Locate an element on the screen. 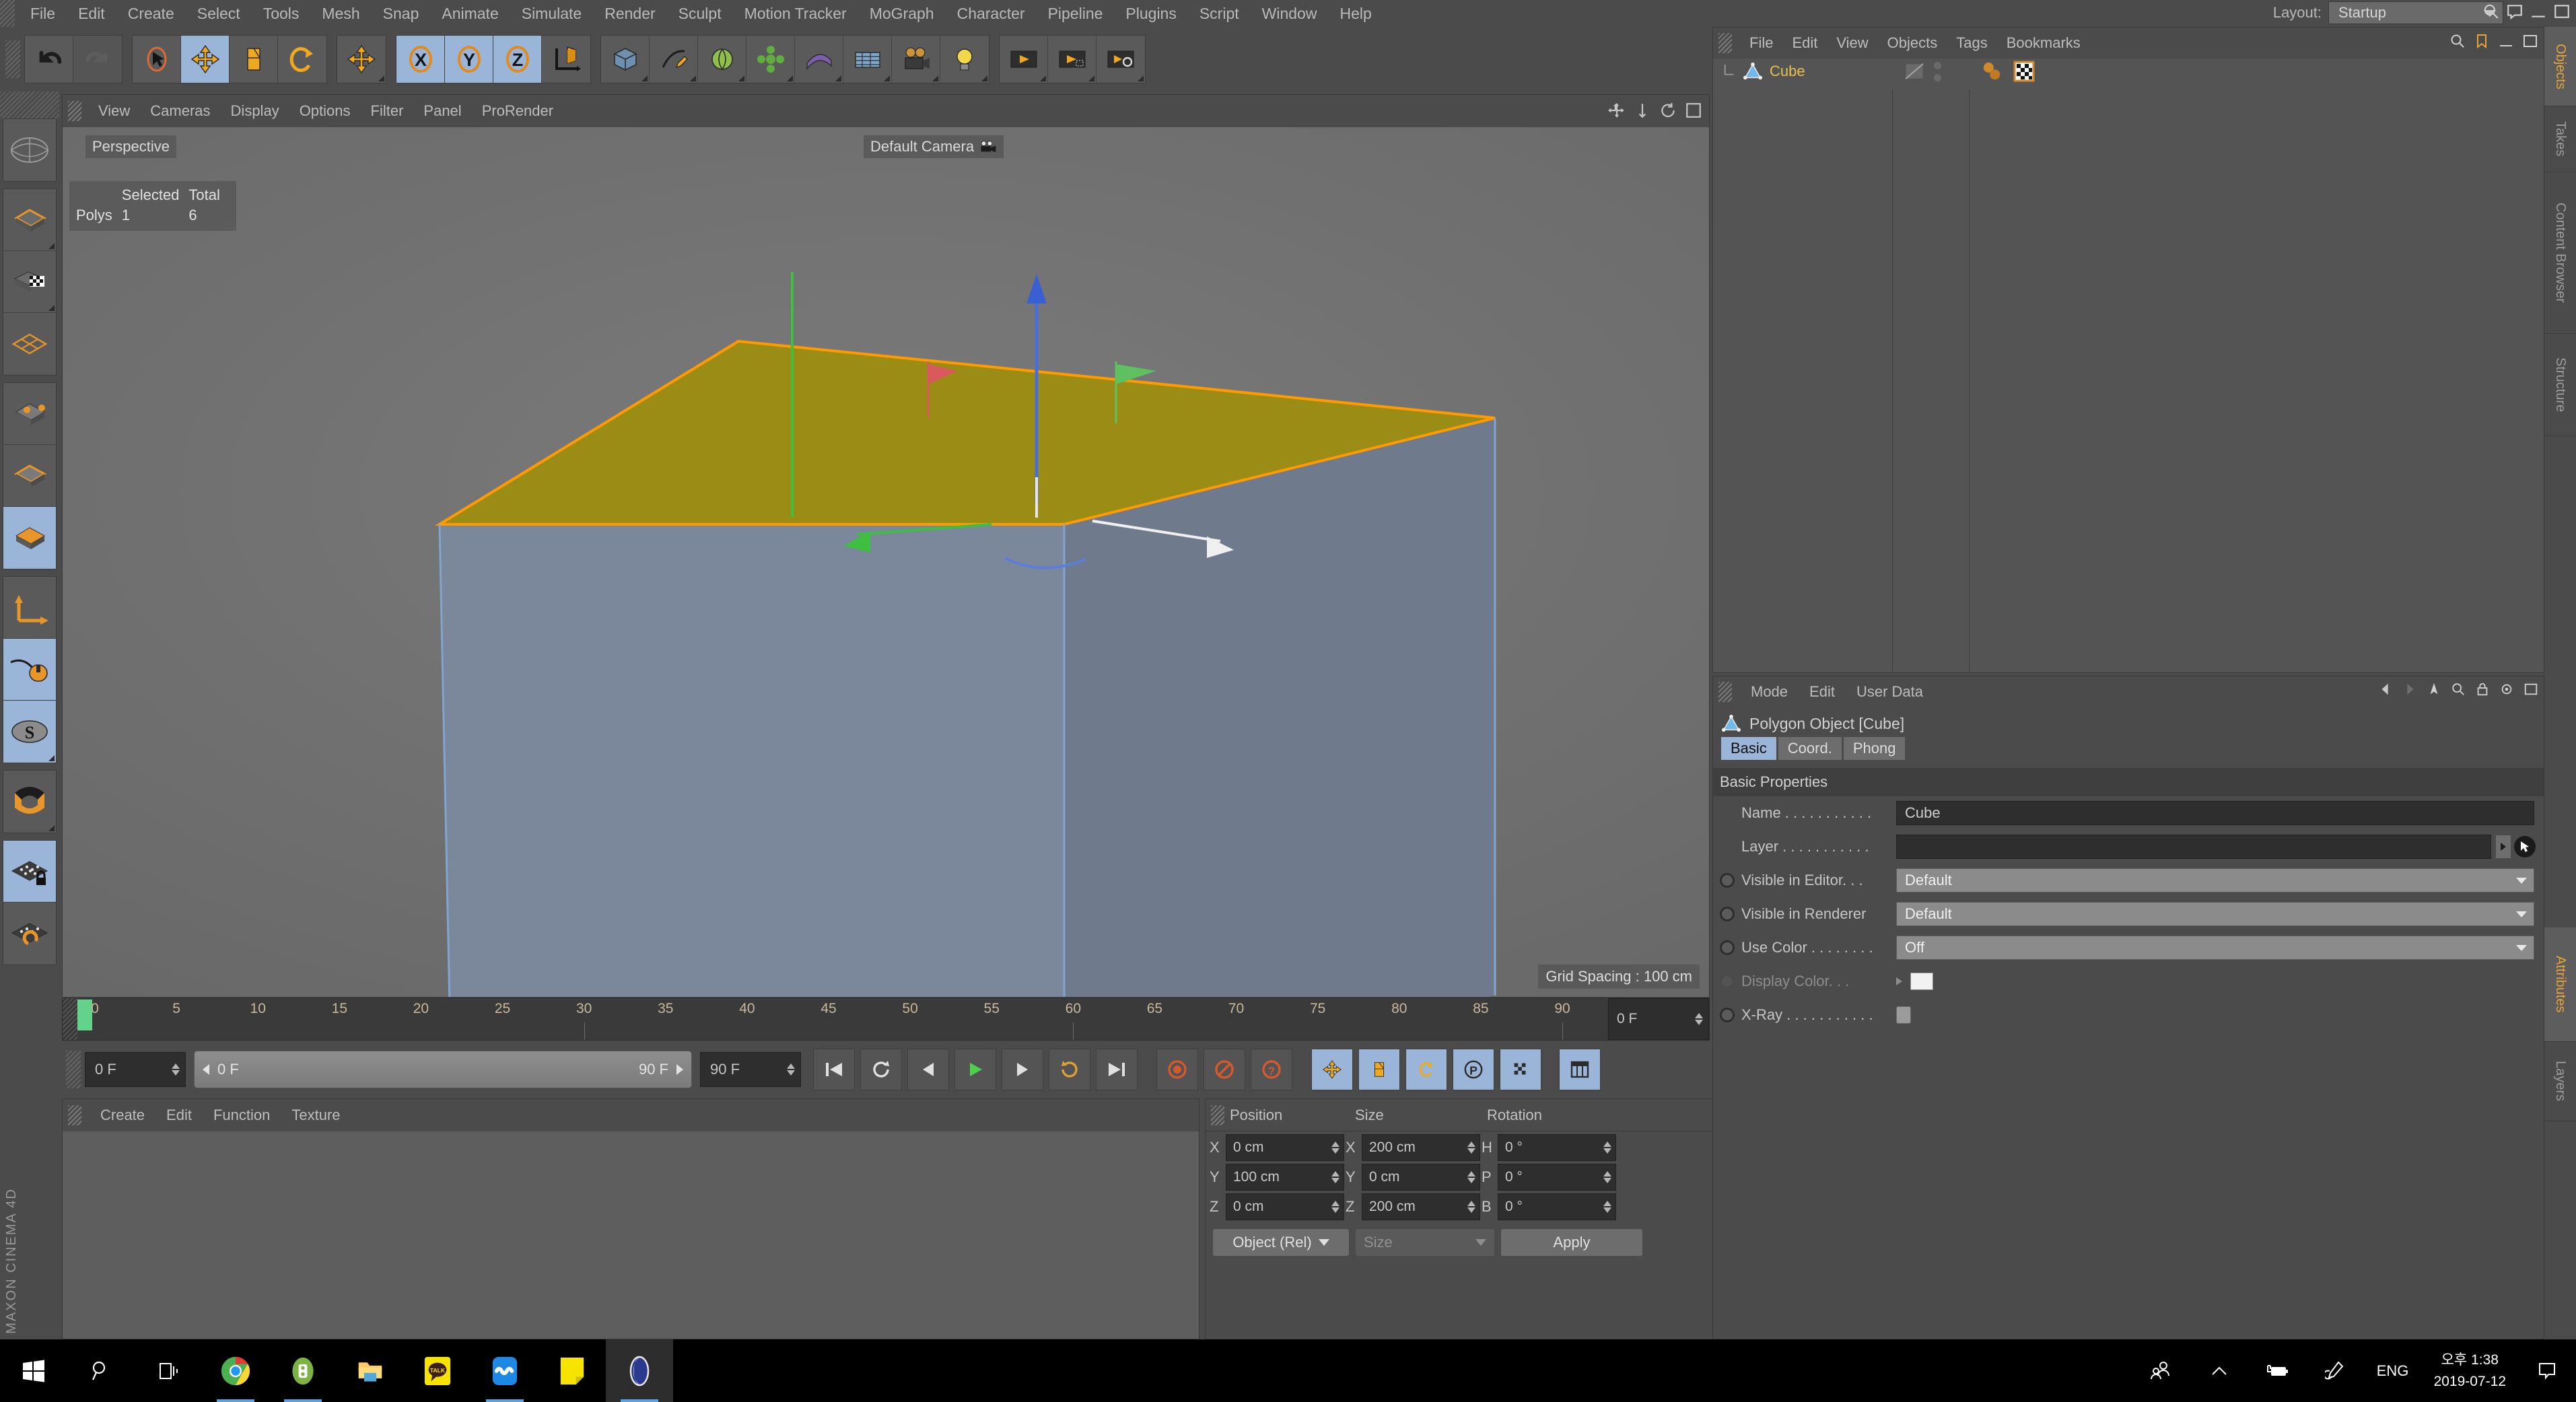 The image size is (2576, 1402). timeline-grip is located at coordinates (70, 1019).